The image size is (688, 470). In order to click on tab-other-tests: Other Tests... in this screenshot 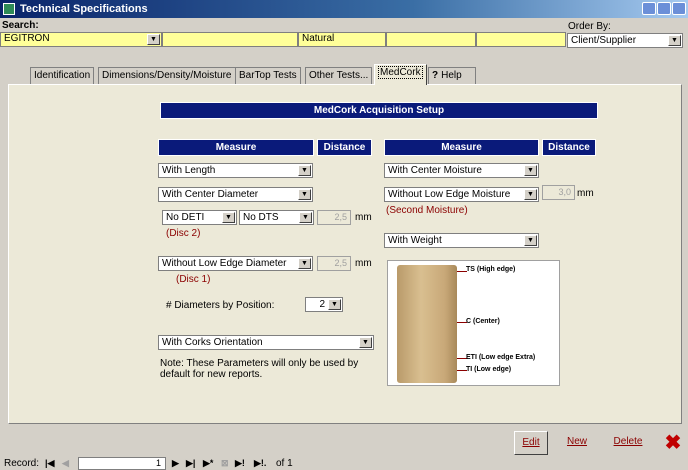, I will do `click(339, 75)`.